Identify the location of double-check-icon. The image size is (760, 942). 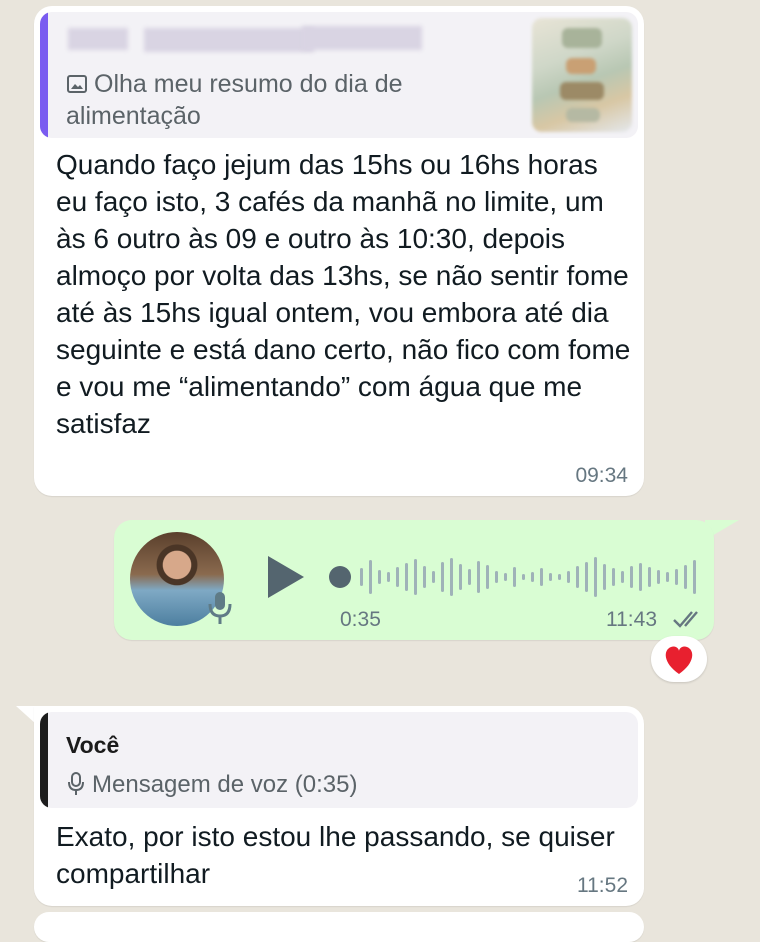
(685, 619).